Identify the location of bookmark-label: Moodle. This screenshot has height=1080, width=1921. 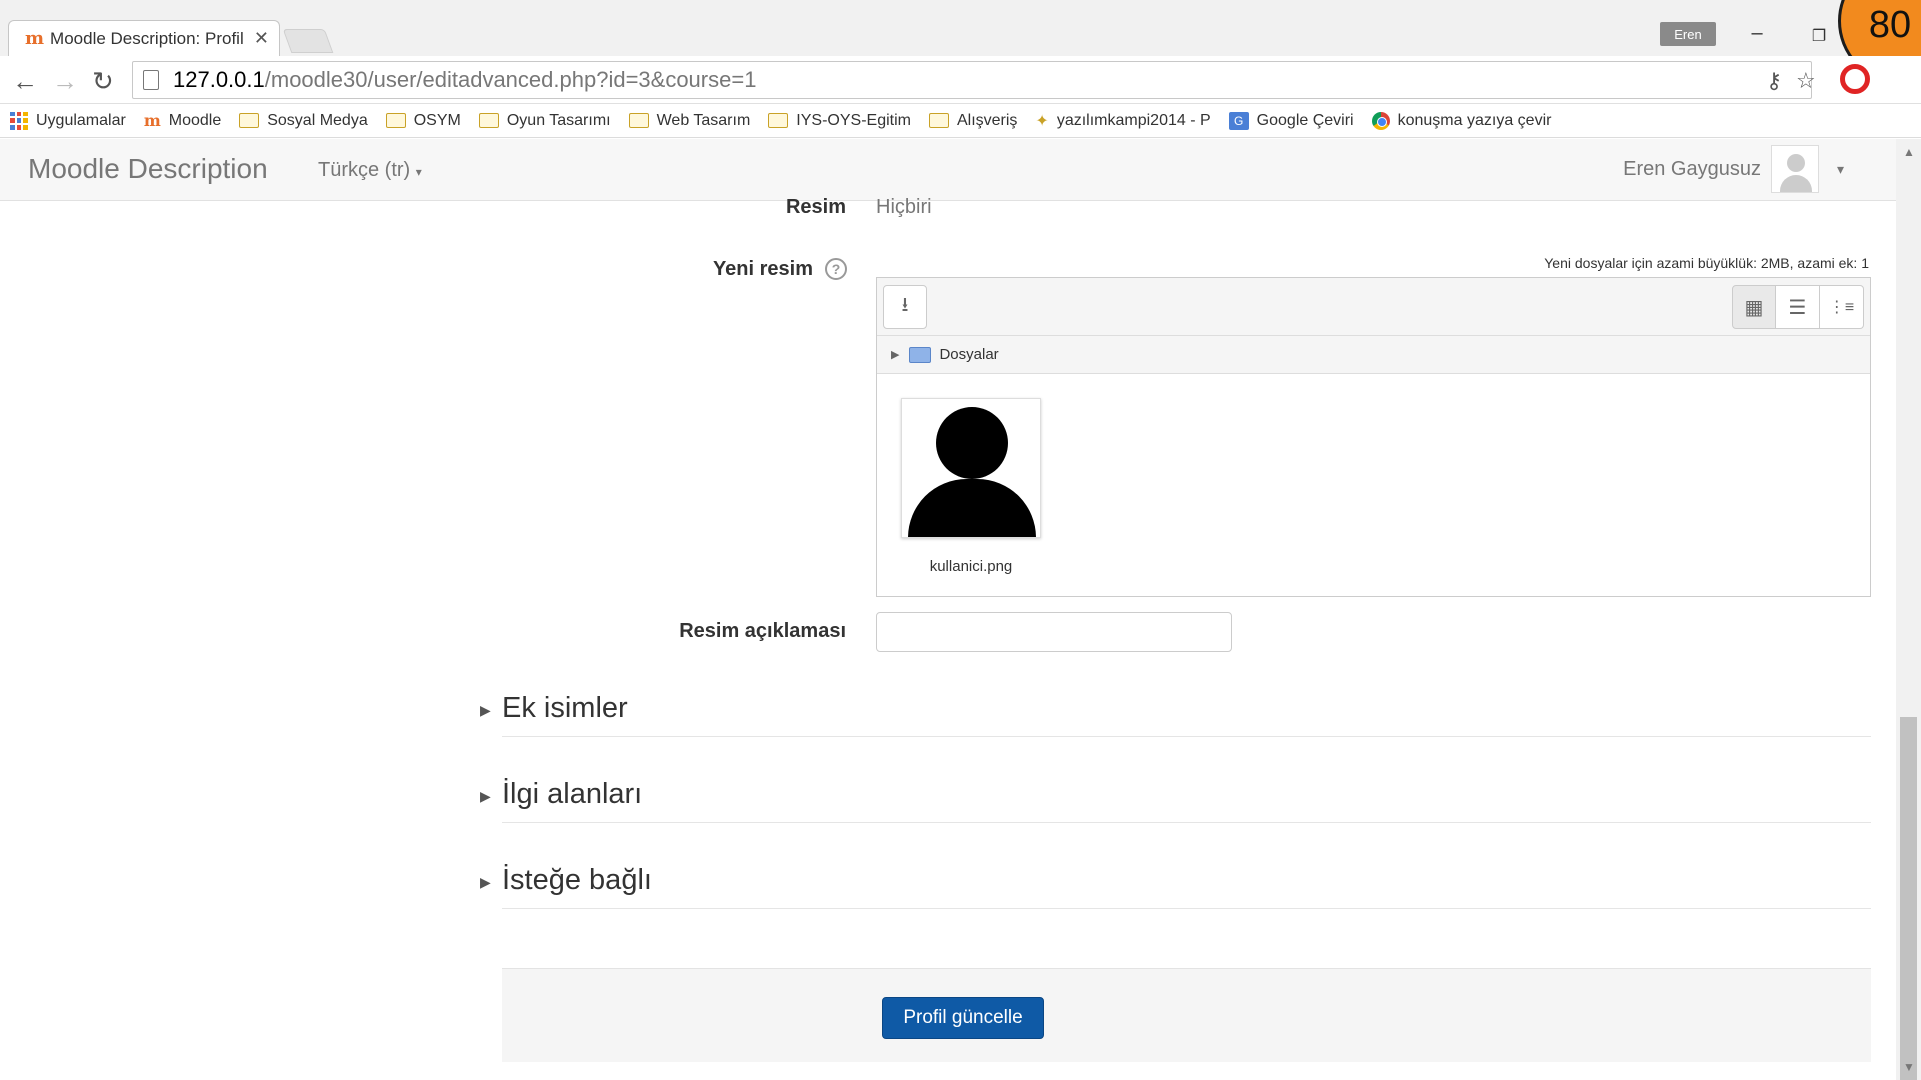
(195, 120).